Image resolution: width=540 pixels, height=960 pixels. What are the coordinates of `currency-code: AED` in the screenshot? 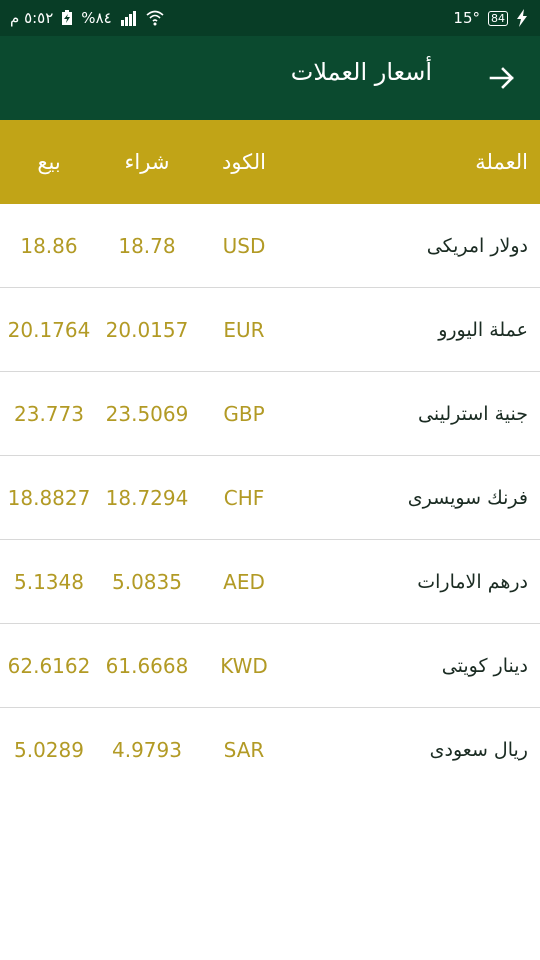 It's located at (244, 581).